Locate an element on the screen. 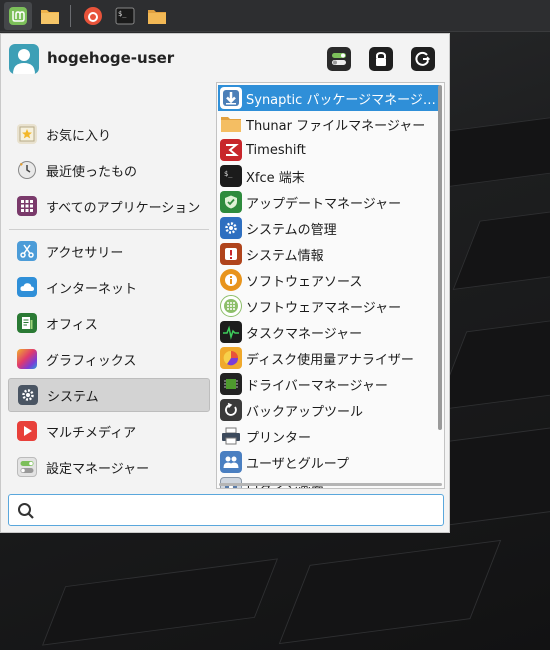 The width and height of the screenshot is (550, 650). app-users-groups: ユーザとグループ is located at coordinates (328, 462).